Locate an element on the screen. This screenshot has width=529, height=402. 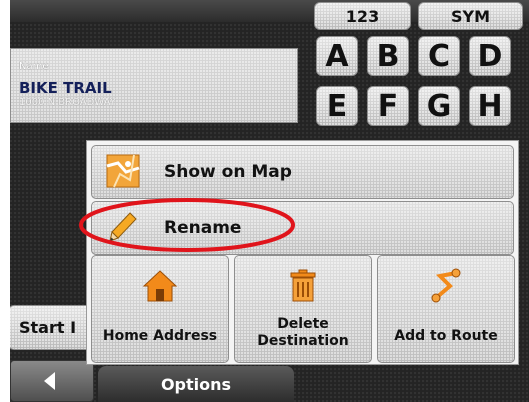
home-address-button: Home Address is located at coordinates (160, 309).